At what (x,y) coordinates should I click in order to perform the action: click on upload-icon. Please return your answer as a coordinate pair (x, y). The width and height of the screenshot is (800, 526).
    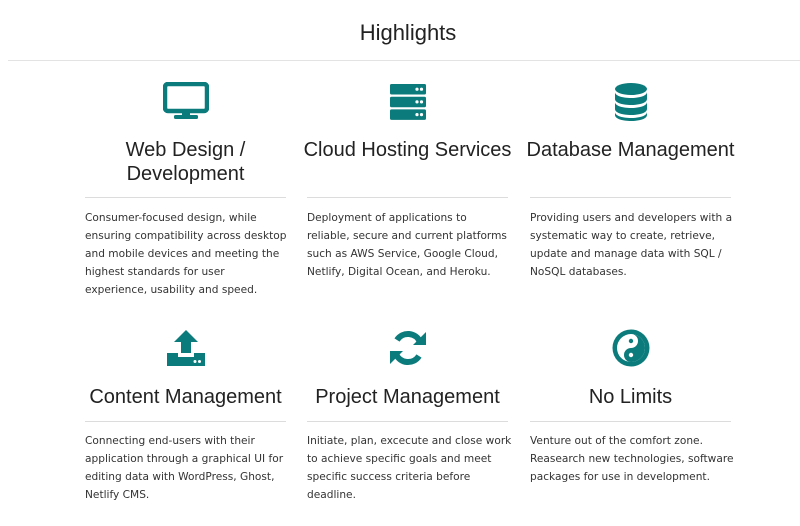
    Looking at the image, I should click on (185, 348).